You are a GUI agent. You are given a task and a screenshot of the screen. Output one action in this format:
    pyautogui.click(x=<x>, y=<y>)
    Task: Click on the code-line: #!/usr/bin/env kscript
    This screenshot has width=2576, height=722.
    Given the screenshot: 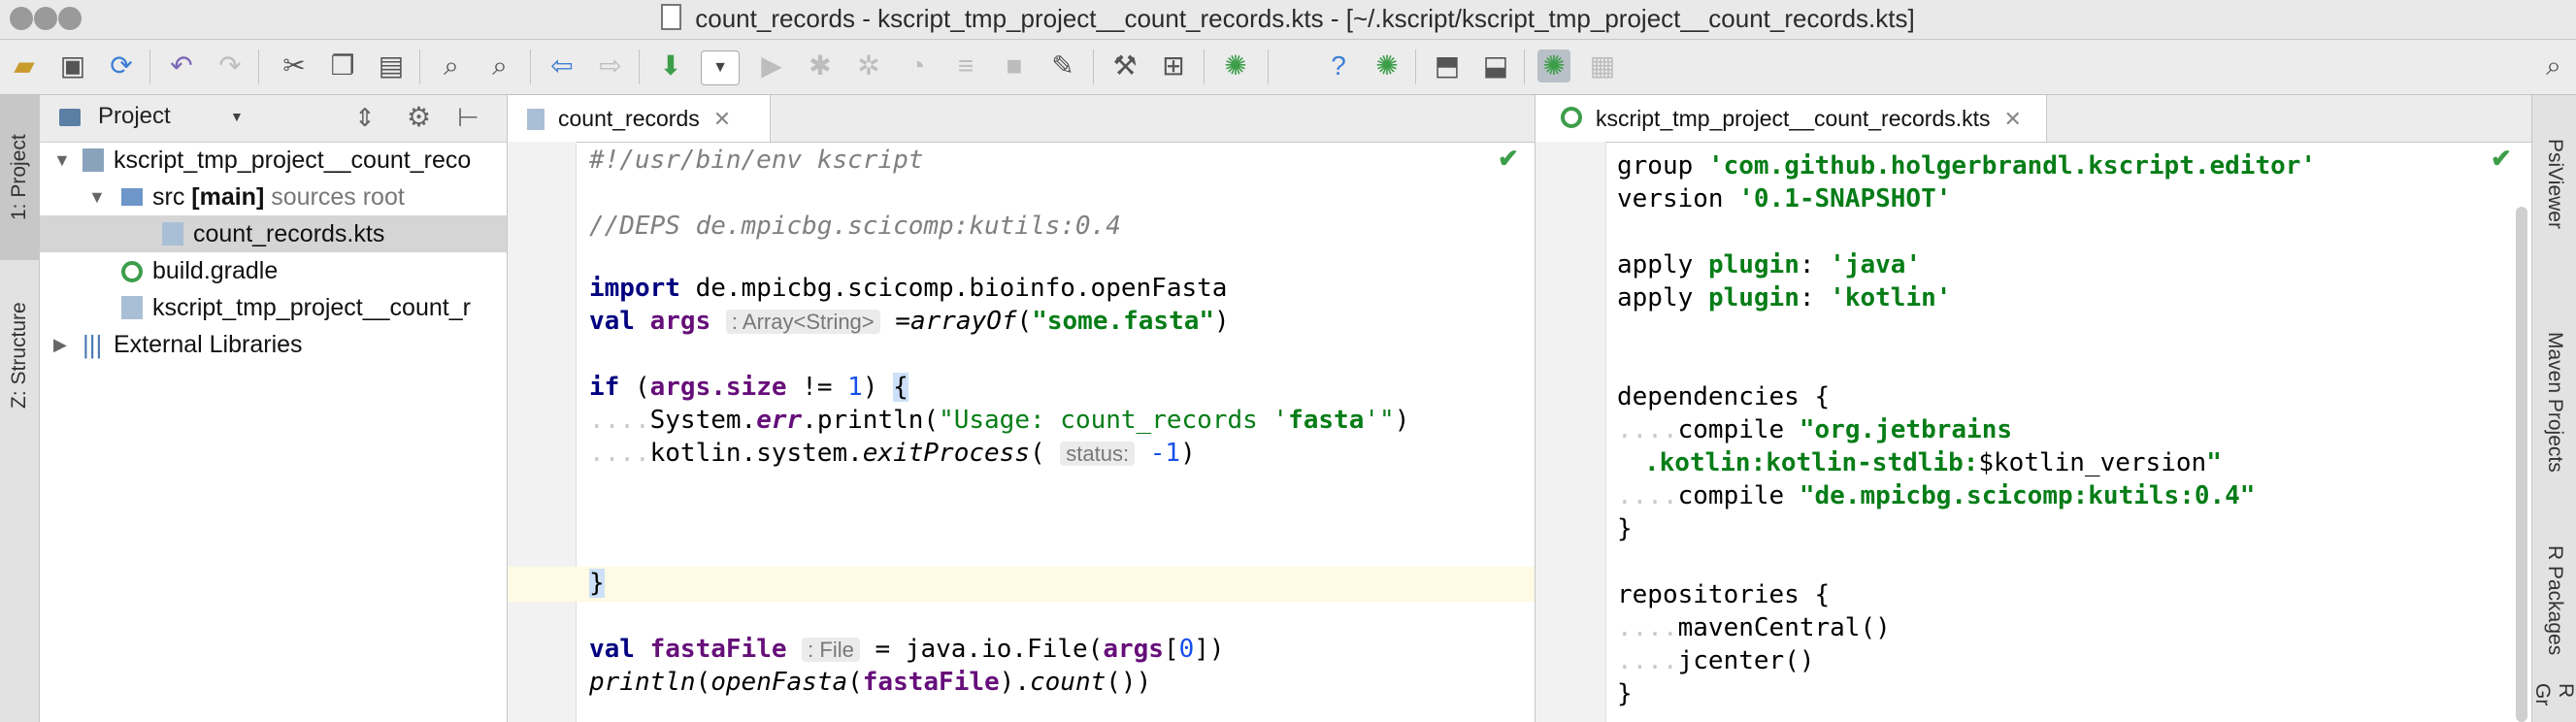 What is the action you would take?
    pyautogui.click(x=756, y=160)
    